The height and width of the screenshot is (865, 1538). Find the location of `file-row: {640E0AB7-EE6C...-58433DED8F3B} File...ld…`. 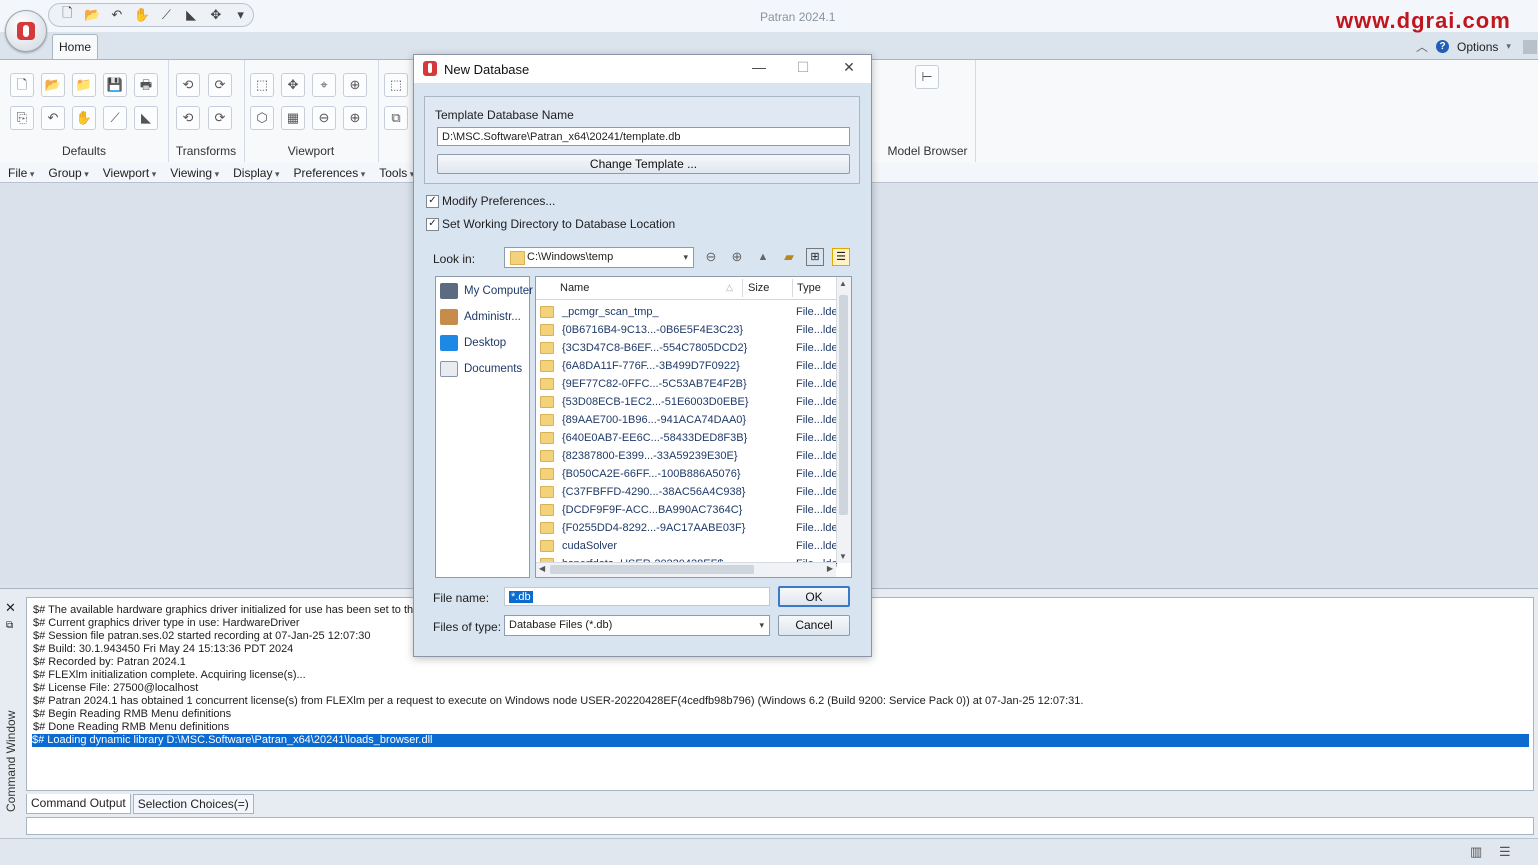

file-row: {640E0AB7-EE6C...-58433DED8F3B} File...ld… is located at coordinates (689, 438).